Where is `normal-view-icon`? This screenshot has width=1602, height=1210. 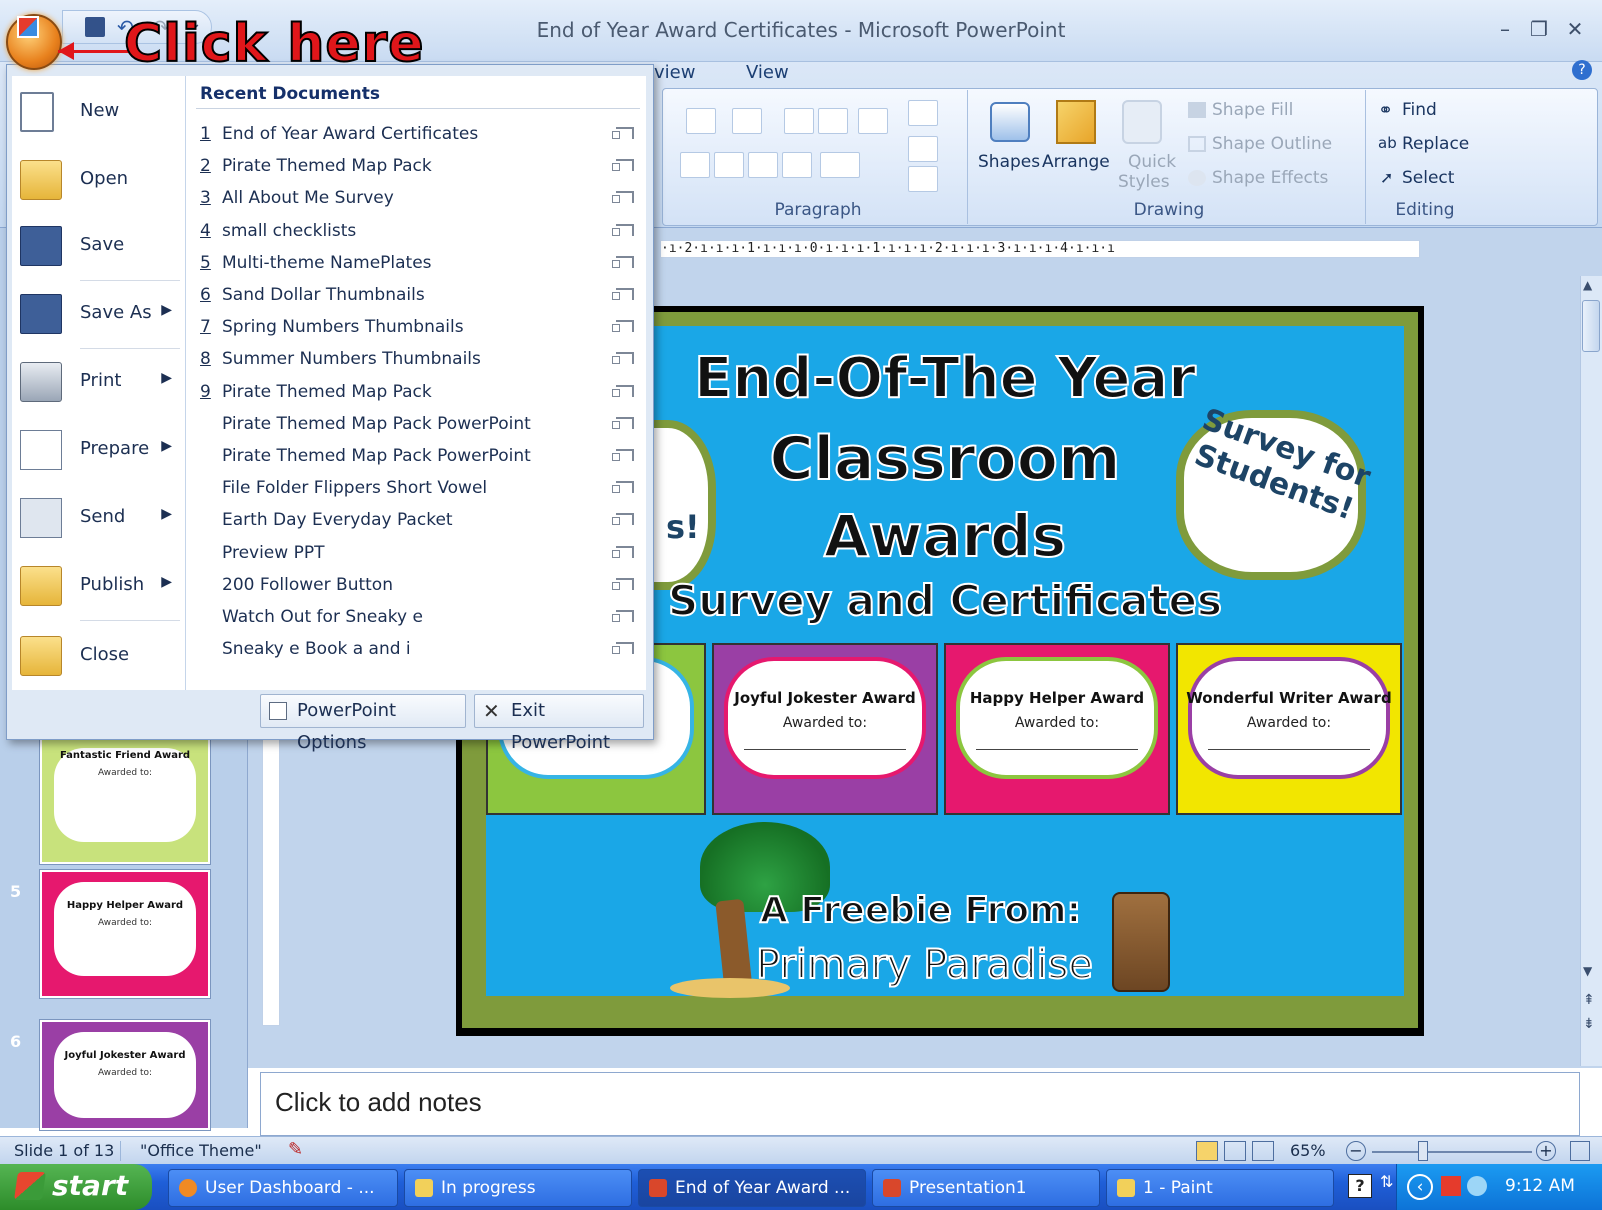
normal-view-icon is located at coordinates (1207, 1151).